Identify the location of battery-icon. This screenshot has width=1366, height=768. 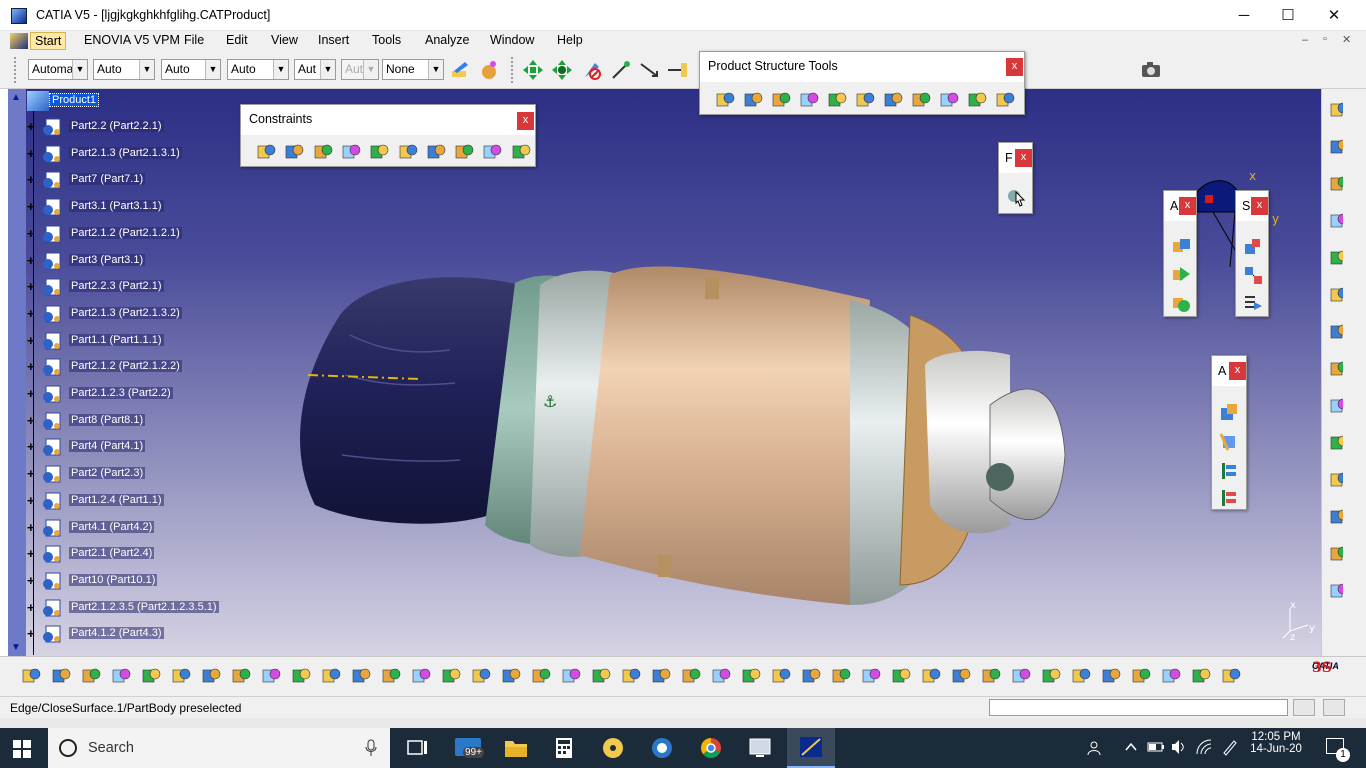
(1156, 747).